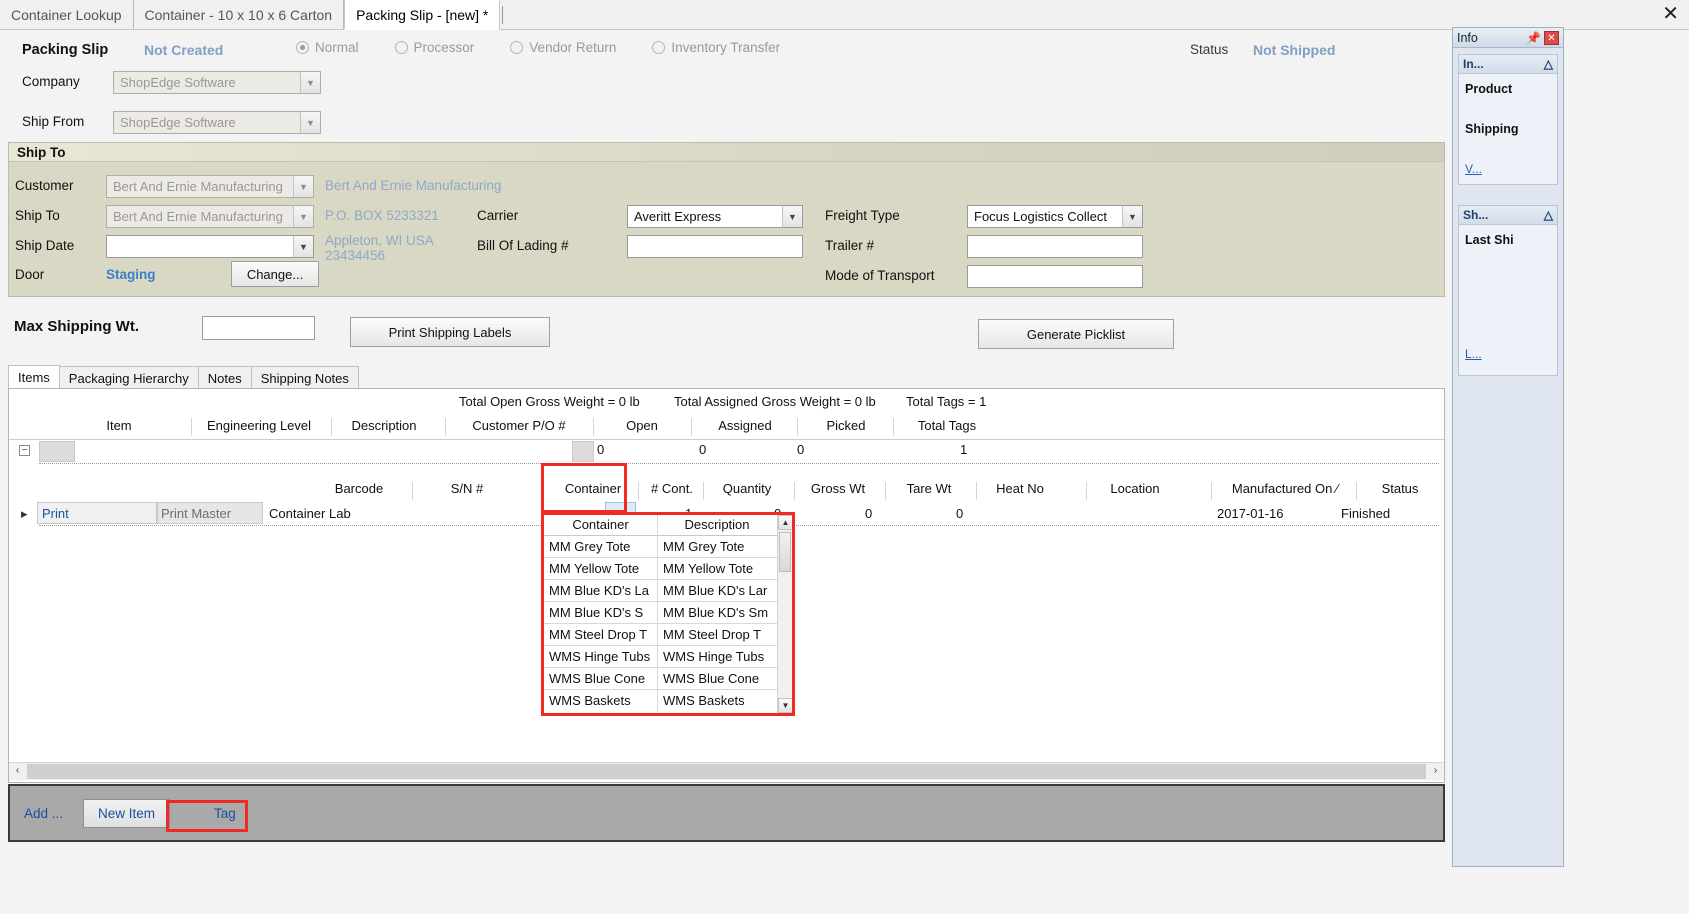  I want to click on trailer-input, so click(1055, 246).